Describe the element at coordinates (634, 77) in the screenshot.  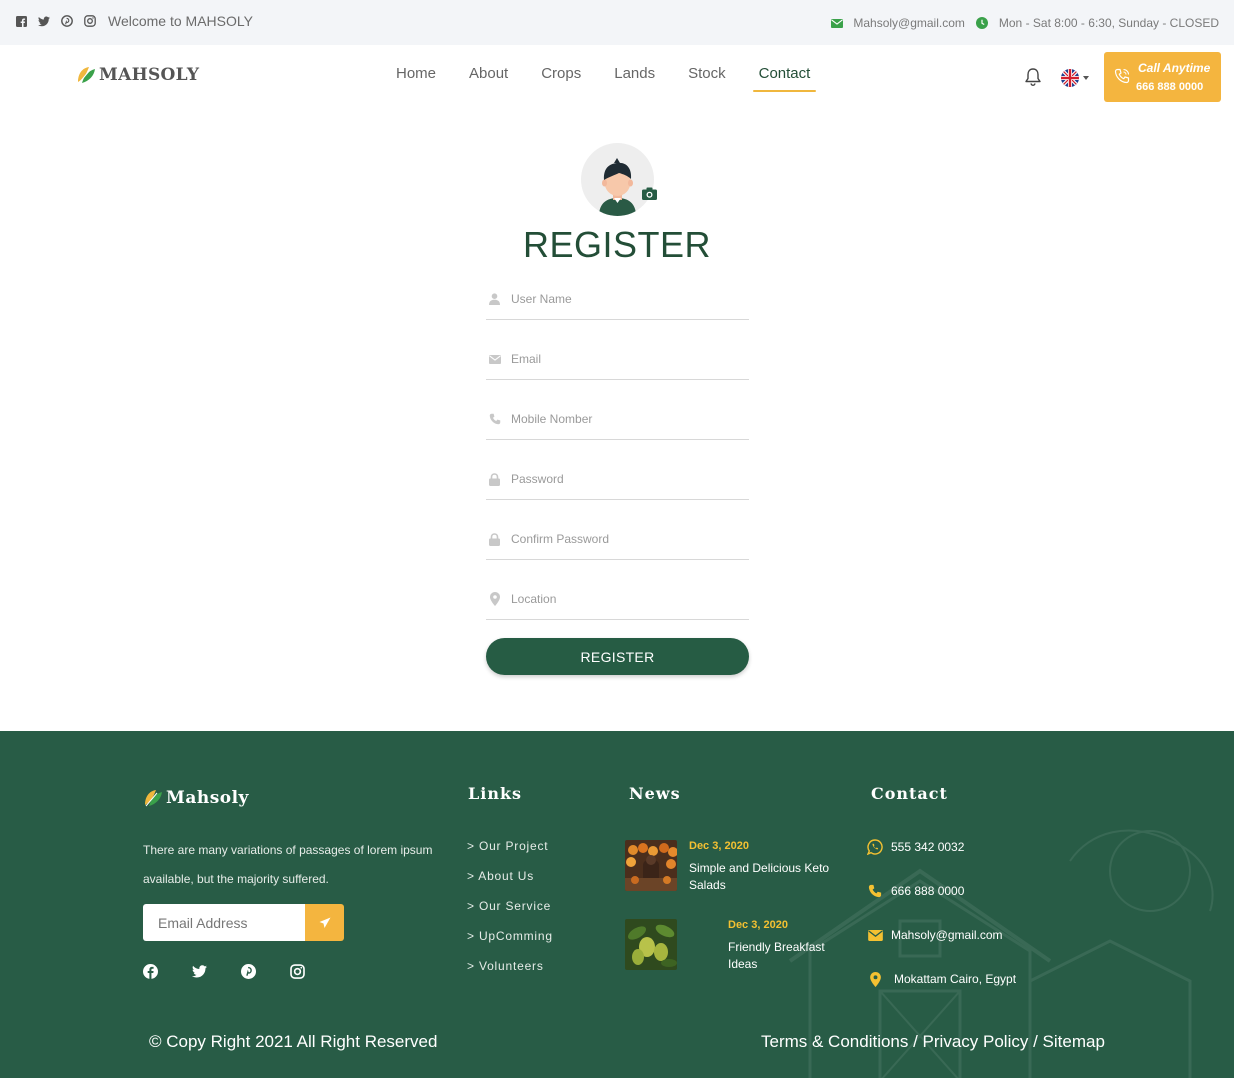
I see `nav-item-lands: Lands` at that location.